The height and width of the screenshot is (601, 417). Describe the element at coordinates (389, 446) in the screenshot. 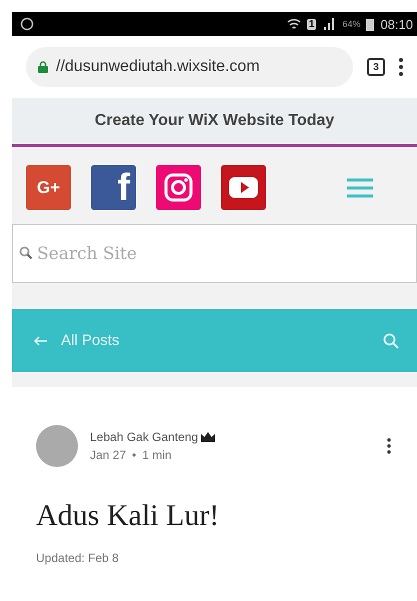

I see `more-options-icon` at that location.